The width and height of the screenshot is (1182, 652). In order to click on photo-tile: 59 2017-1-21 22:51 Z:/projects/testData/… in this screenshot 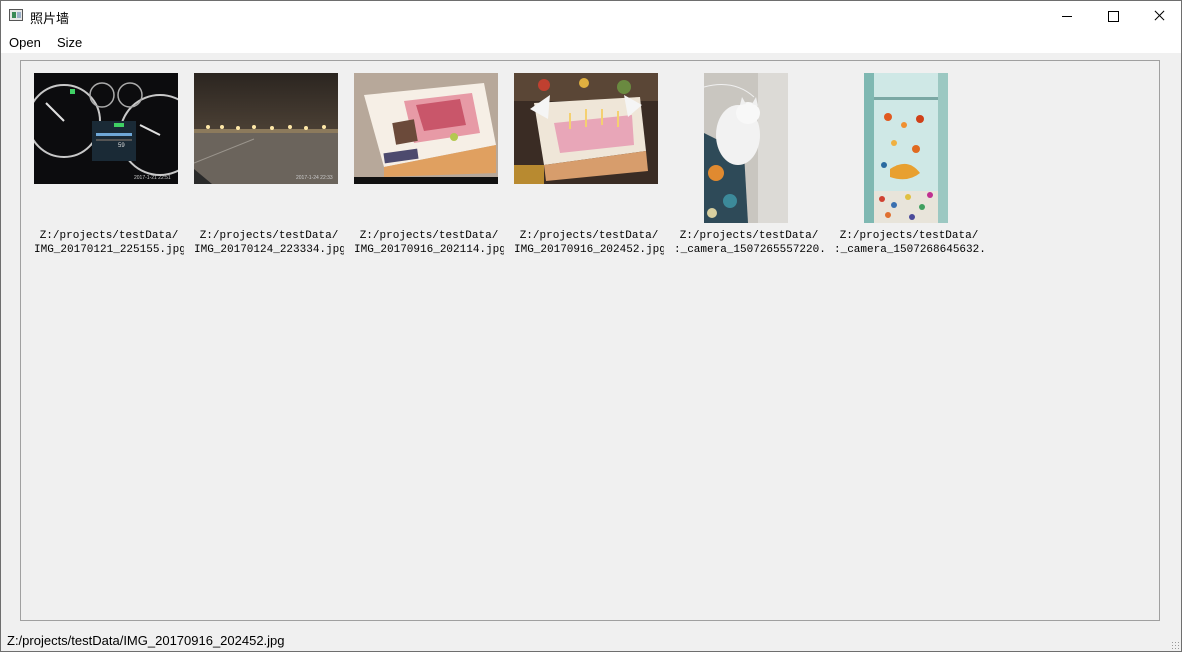, I will do `click(109, 168)`.